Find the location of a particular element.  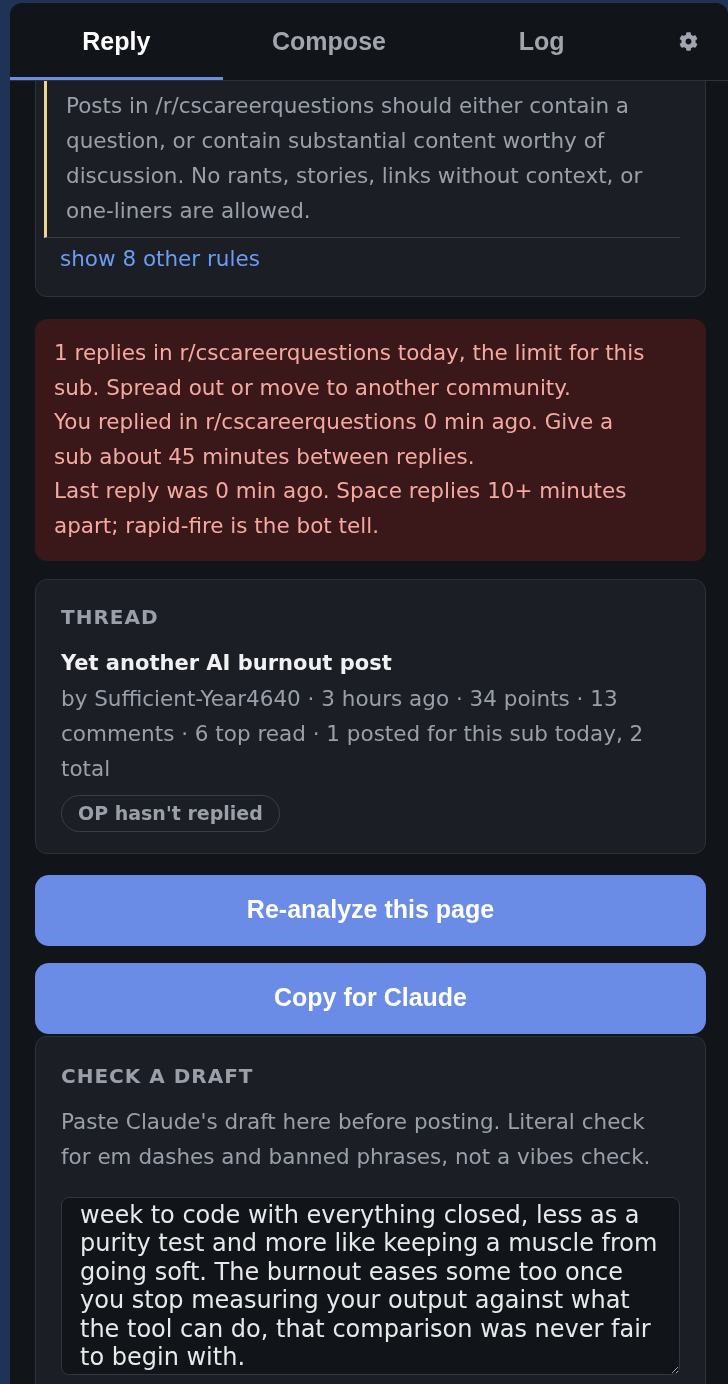

warning-text: You replied in r/cscareerquestions 0 min ago. Give a sub about 45 minutes between replies. is located at coordinates (334, 439).